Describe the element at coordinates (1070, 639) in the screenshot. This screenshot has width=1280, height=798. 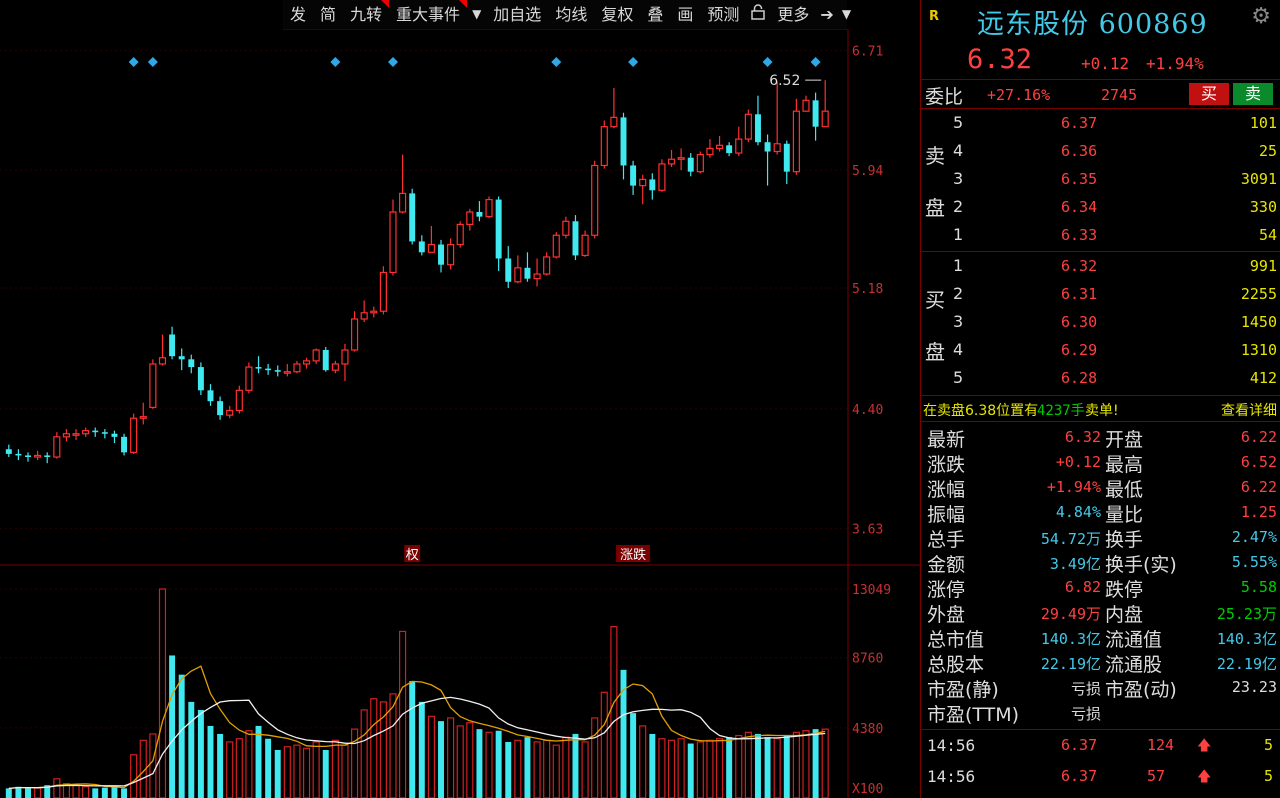
I see `quote-value: 140.3亿` at that location.